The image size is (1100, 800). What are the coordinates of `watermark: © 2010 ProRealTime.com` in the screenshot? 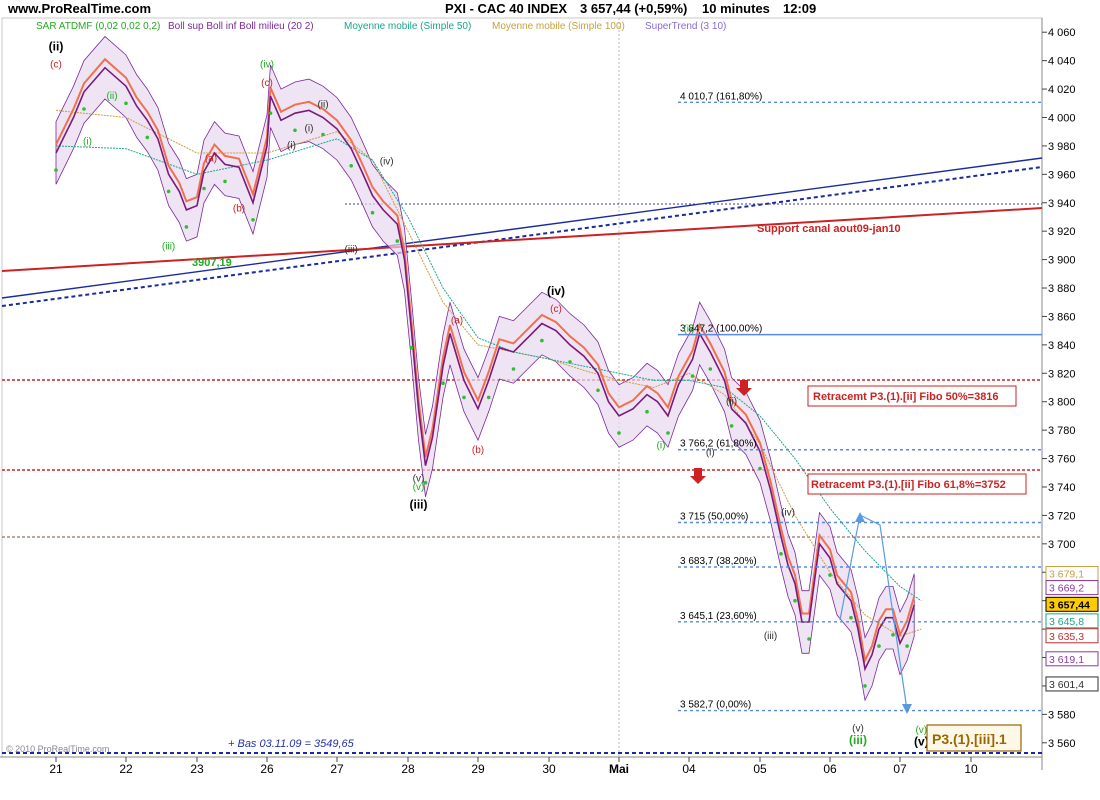 It's located at (57, 749).